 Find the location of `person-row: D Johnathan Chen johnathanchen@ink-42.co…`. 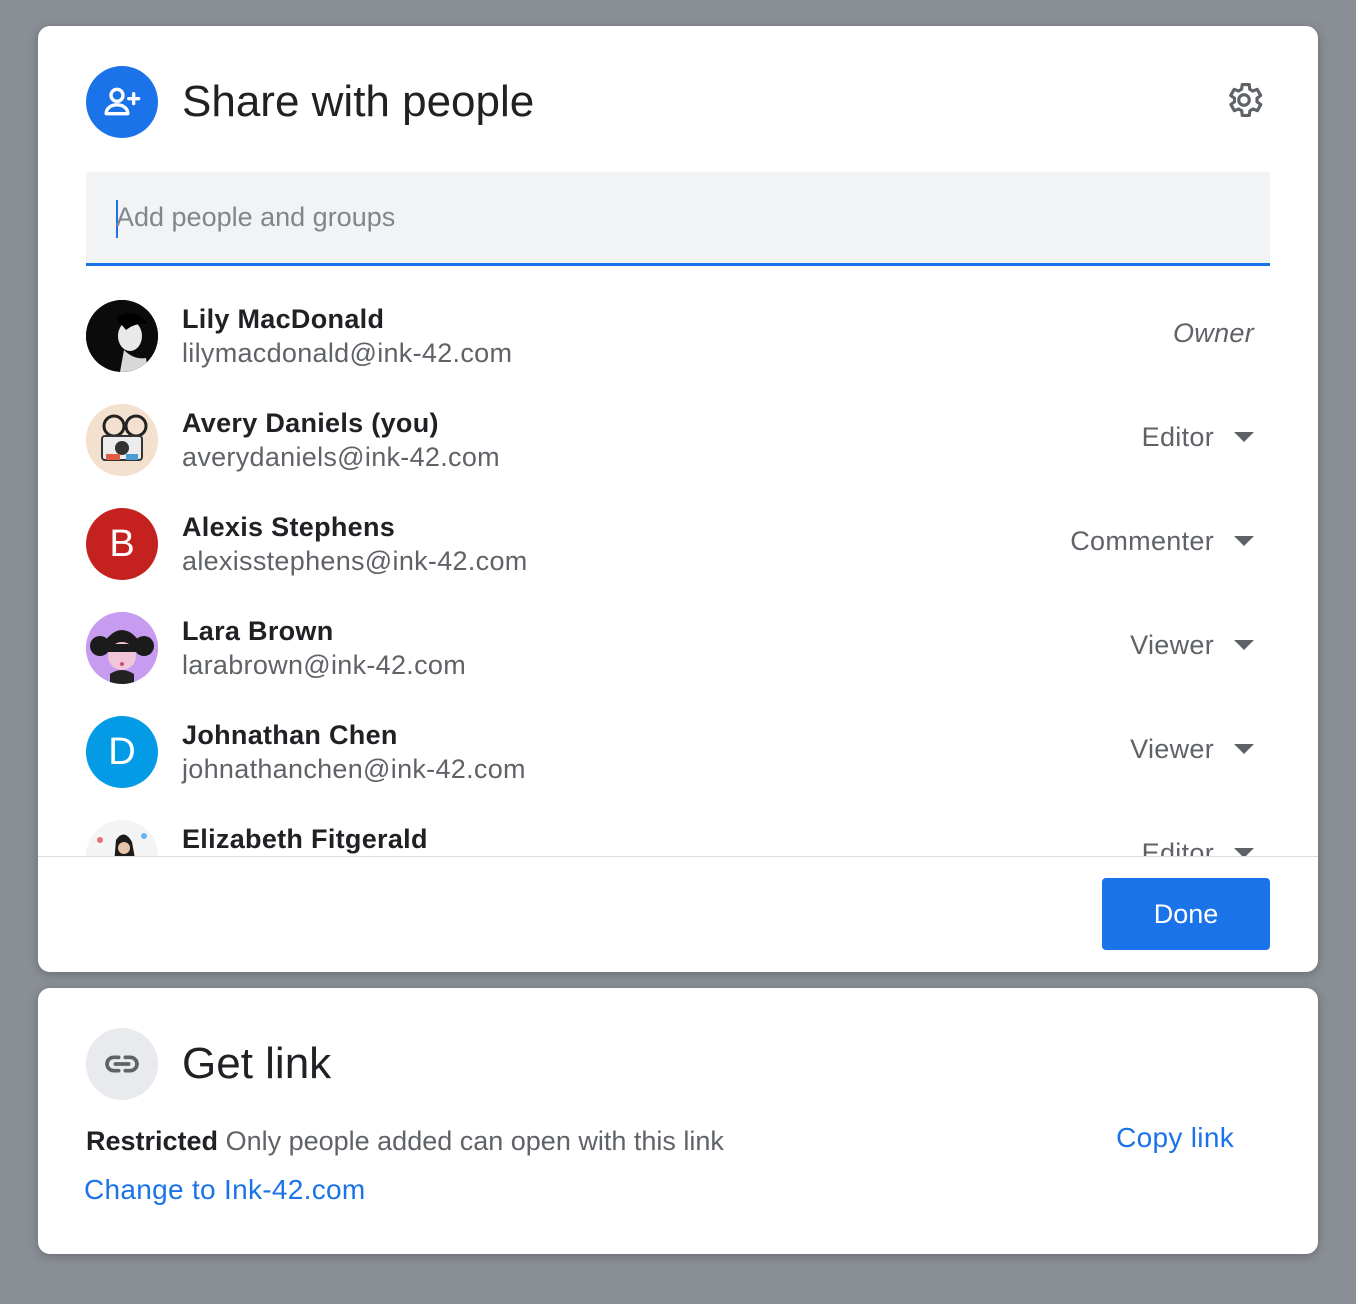

person-row: D Johnathan Chen johnathanchen@ink-42.co… is located at coordinates (678, 756).